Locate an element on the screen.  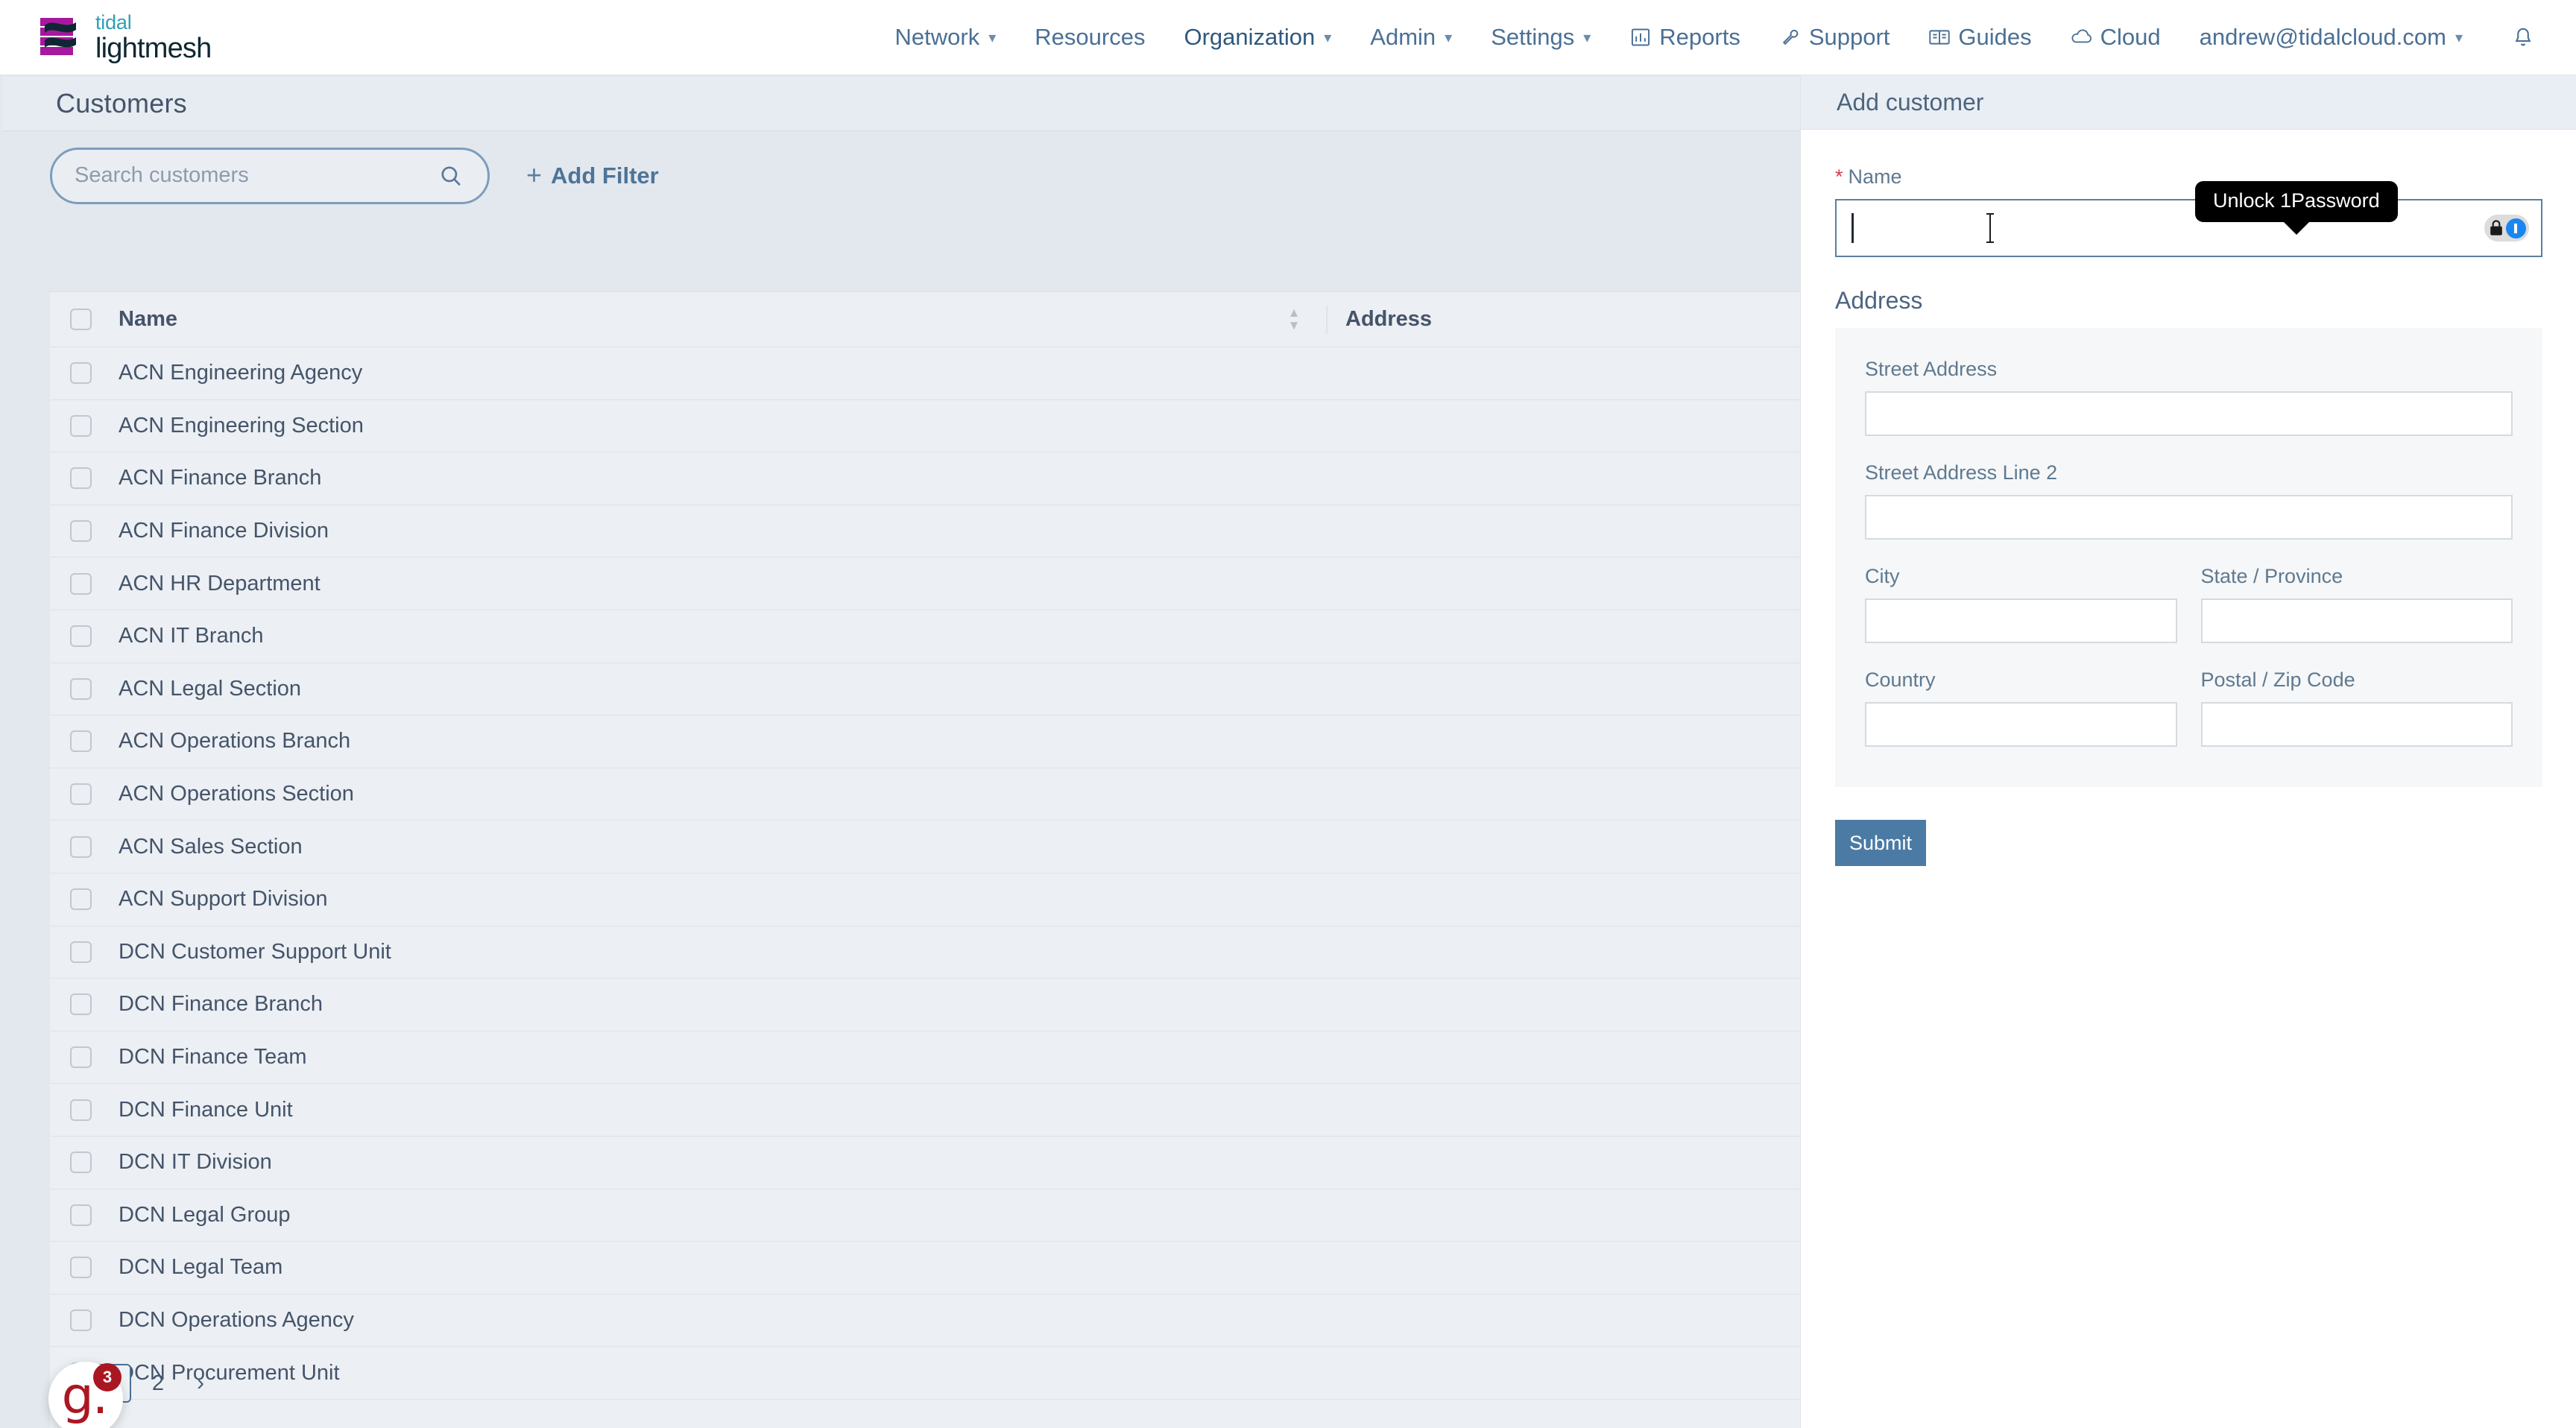
table-row: DCN Customer Support Unit is located at coordinates (925, 952).